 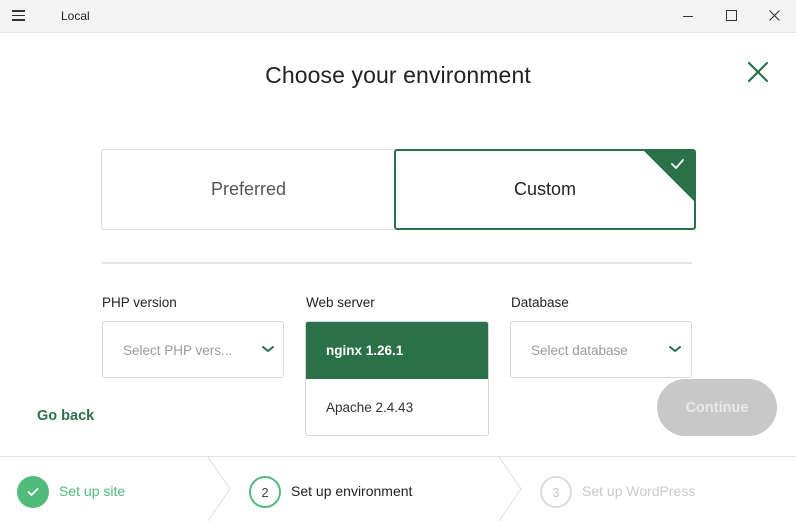 What do you see at coordinates (669, 176) in the screenshot?
I see `selected-check-icon` at bounding box center [669, 176].